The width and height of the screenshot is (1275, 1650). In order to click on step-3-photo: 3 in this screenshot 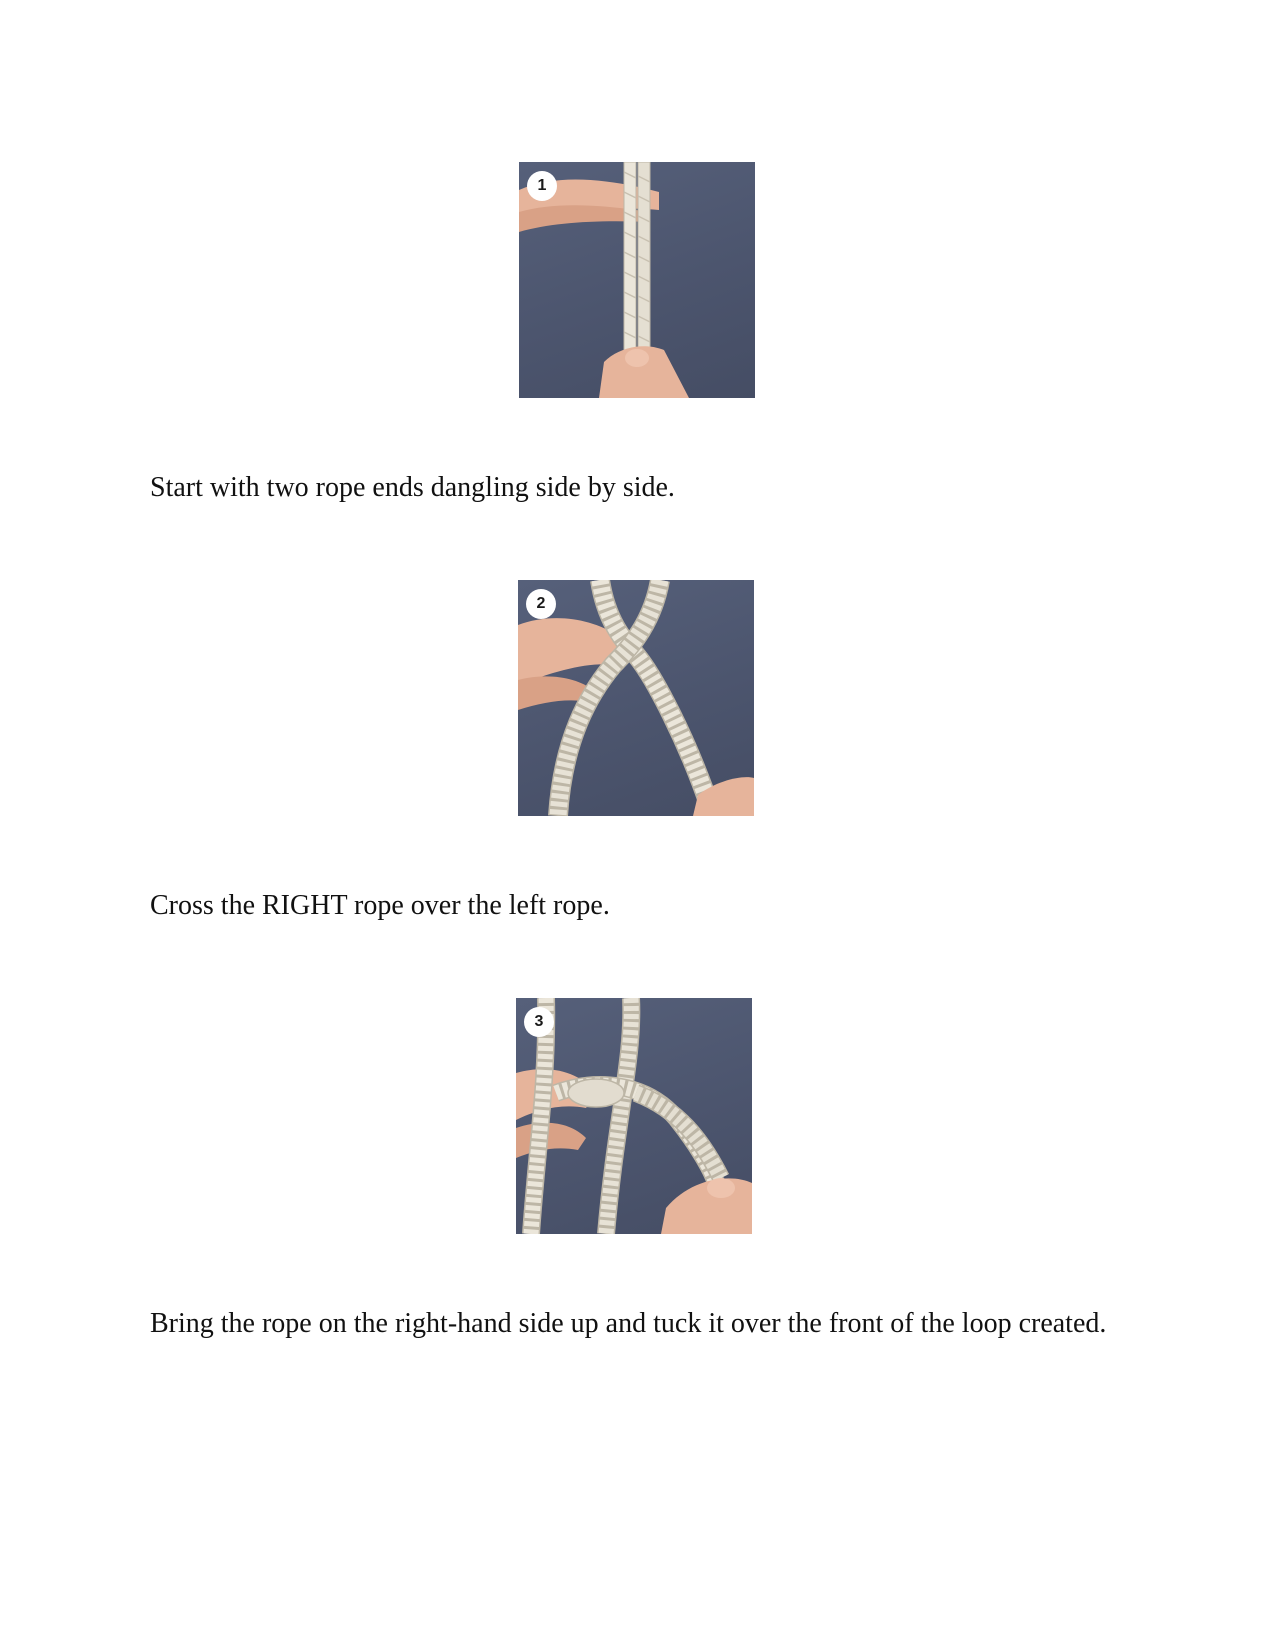, I will do `click(634, 1116)`.